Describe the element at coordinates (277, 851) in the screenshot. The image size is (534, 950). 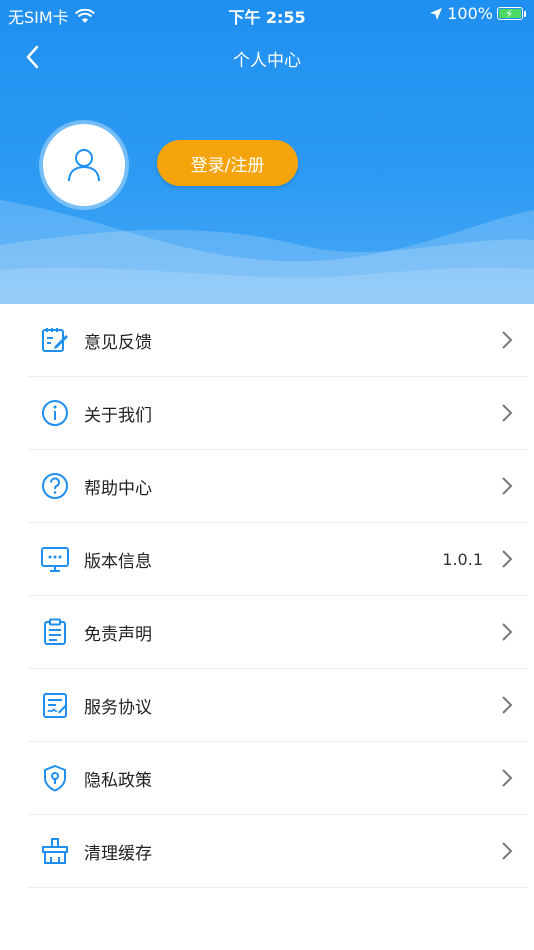
I see `menu-item-clear-cache: 清理缓存` at that location.